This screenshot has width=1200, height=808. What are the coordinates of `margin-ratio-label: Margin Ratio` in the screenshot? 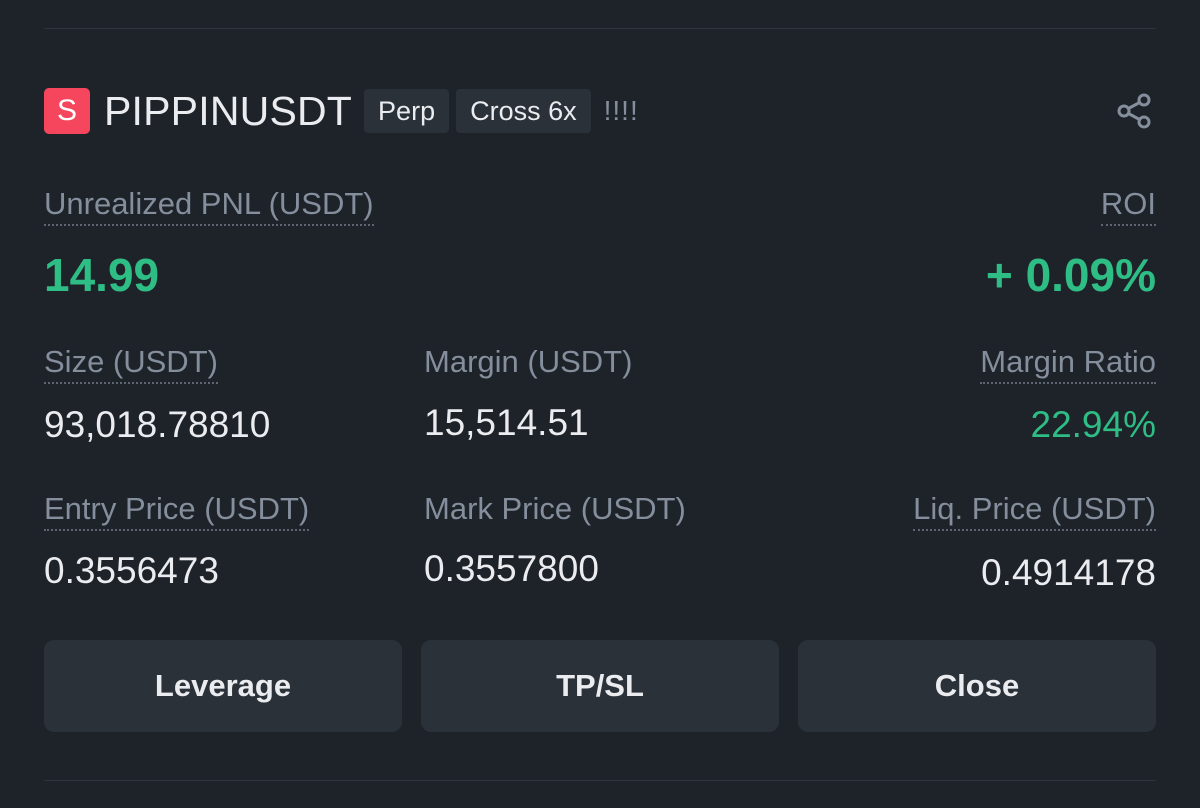 It's located at (1068, 364).